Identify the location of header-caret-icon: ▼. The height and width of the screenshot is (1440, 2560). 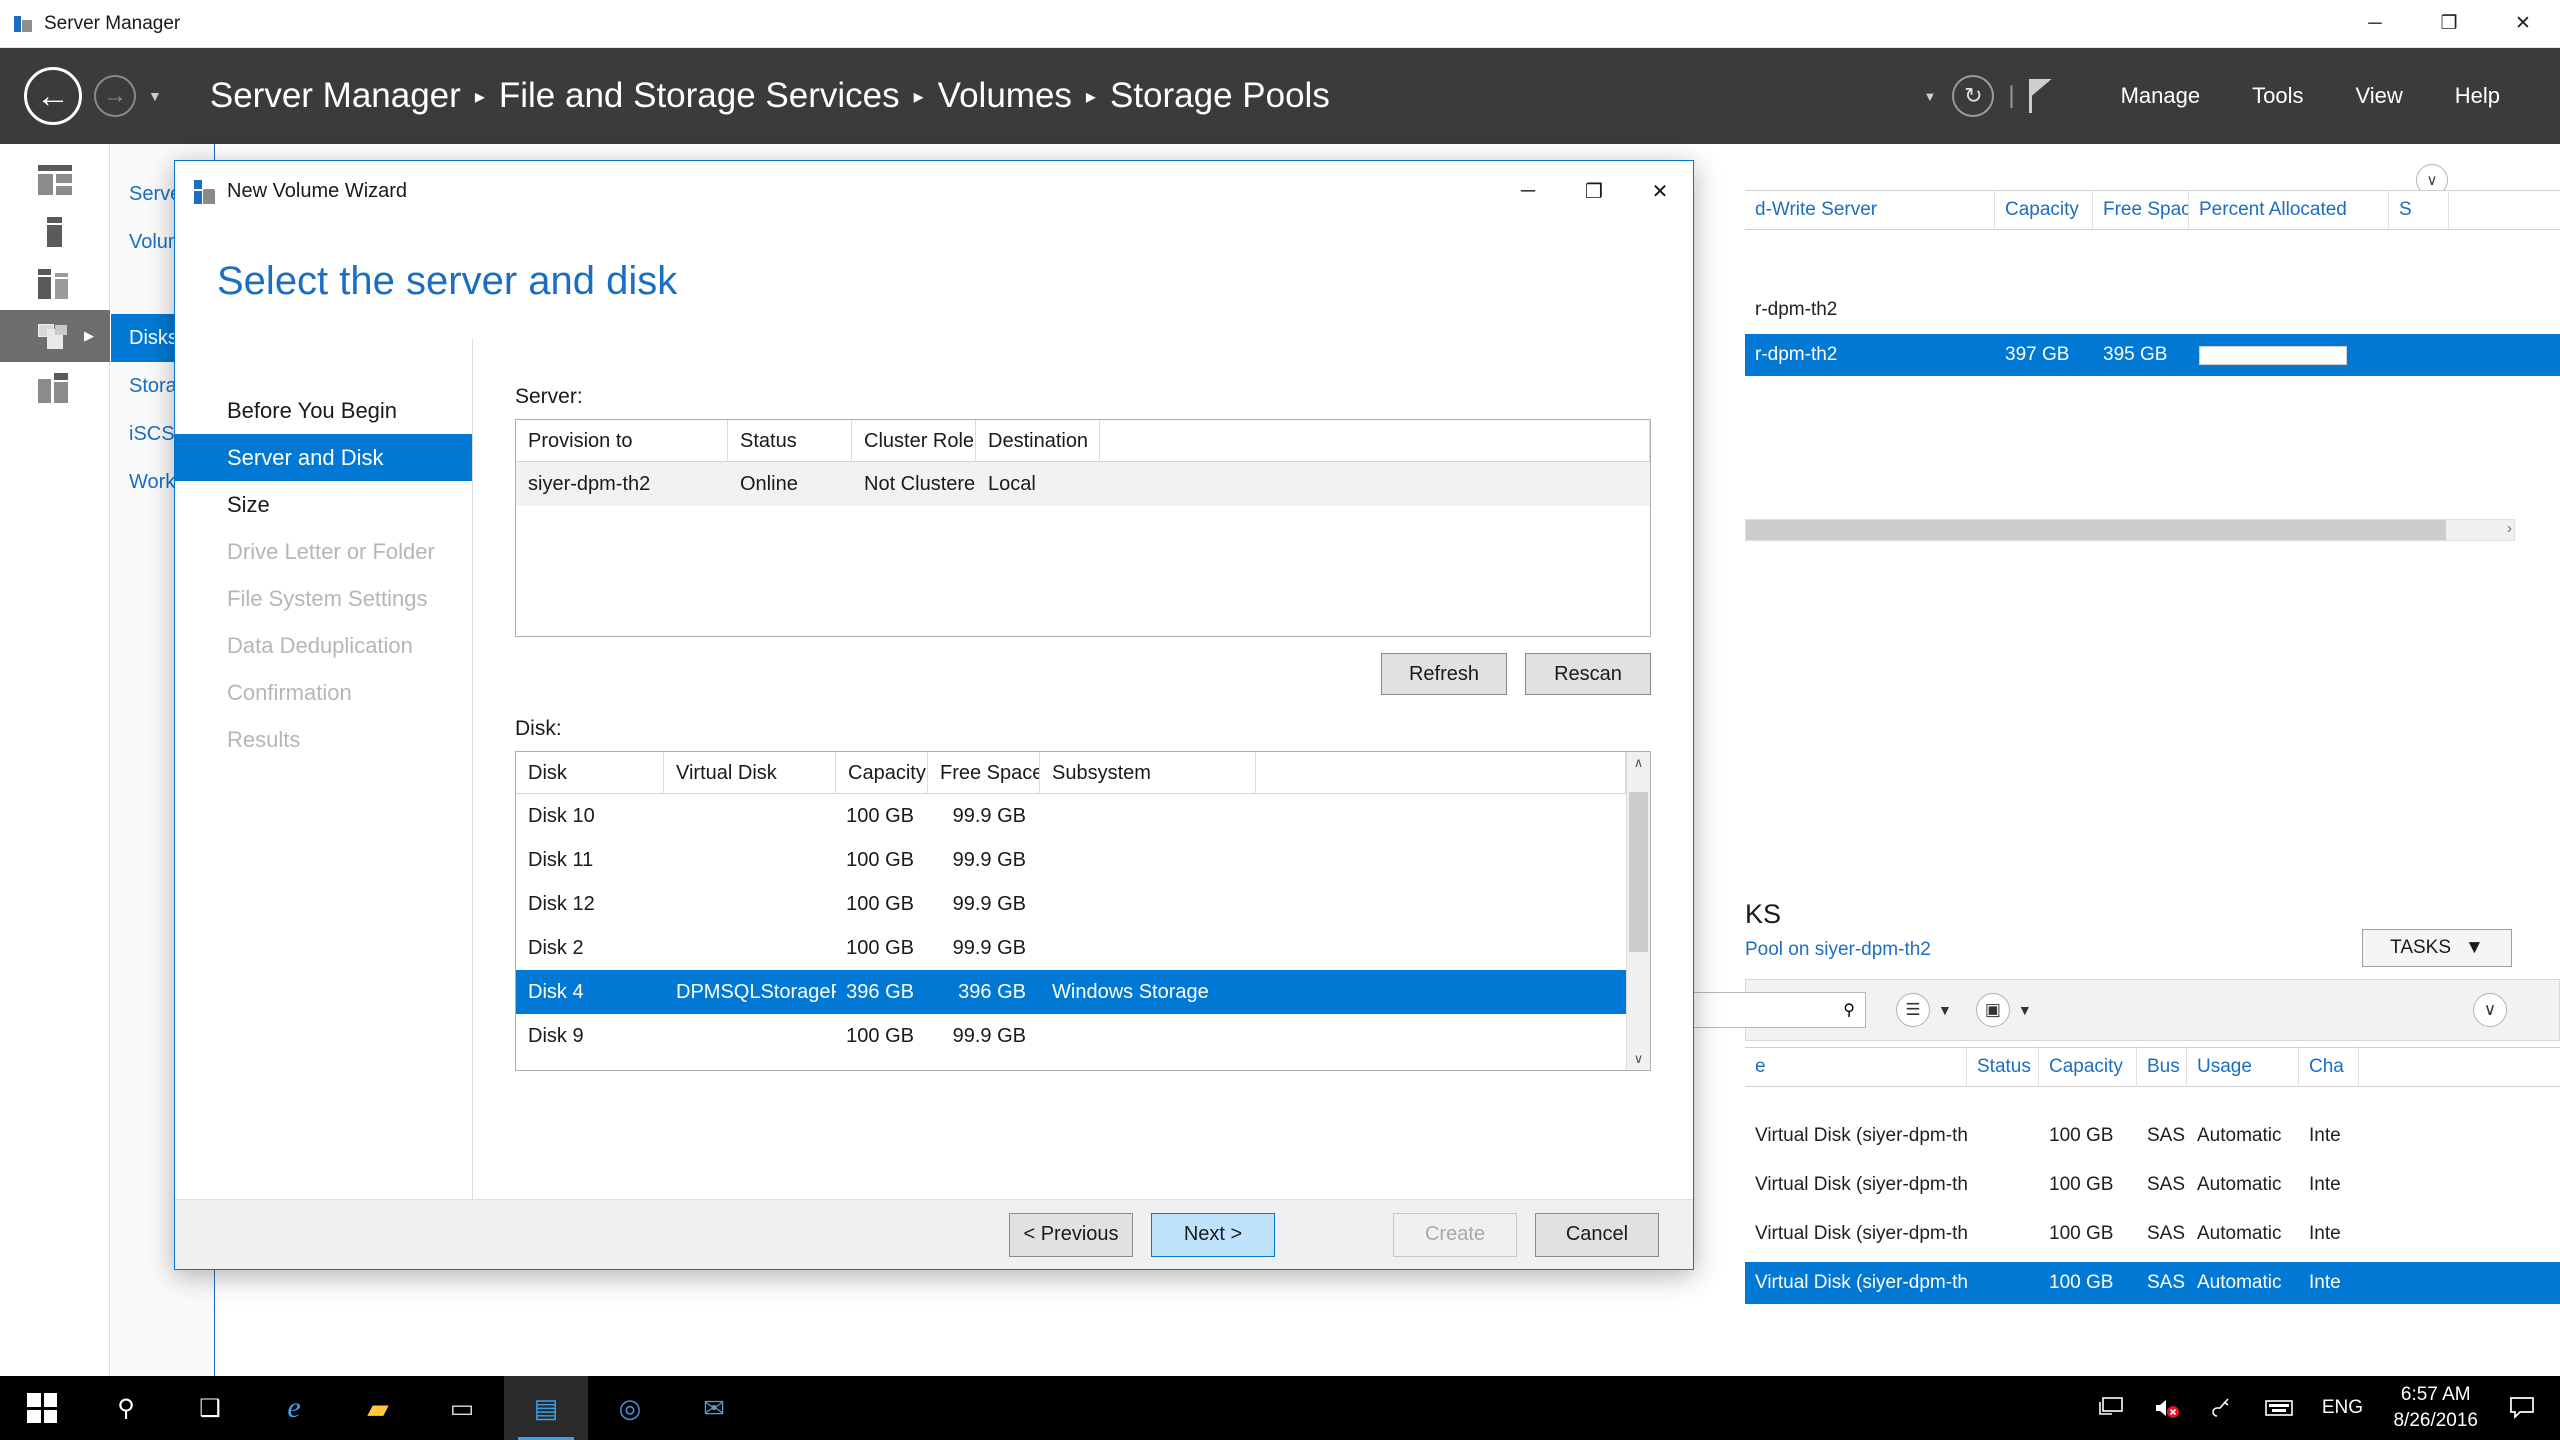
(1929, 96).